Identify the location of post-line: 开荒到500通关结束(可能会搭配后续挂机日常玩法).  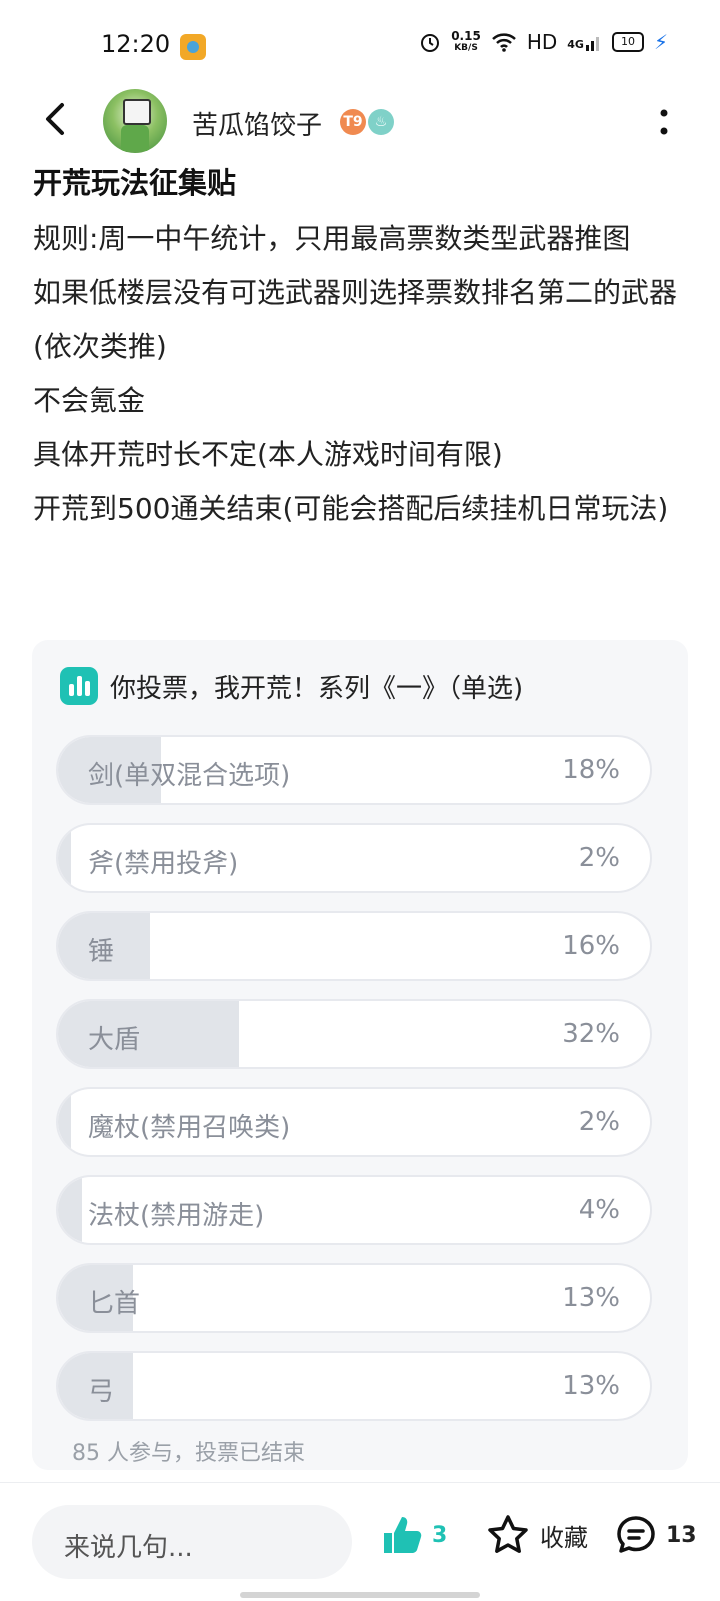
(351, 508).